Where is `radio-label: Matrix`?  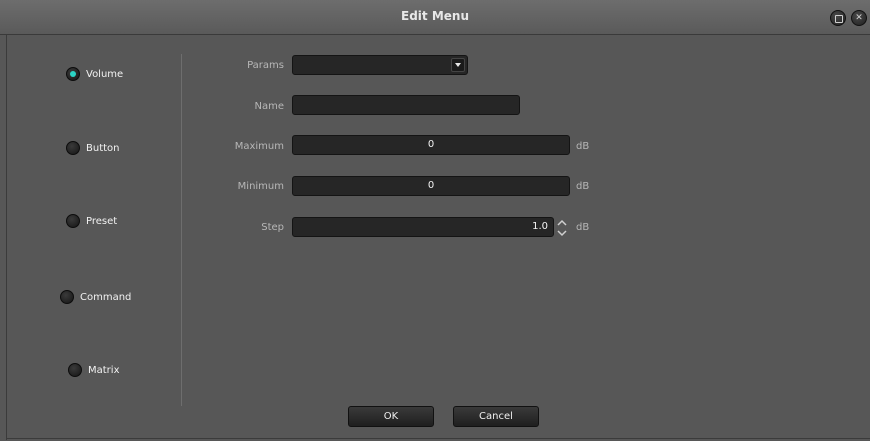 radio-label: Matrix is located at coordinates (104, 370).